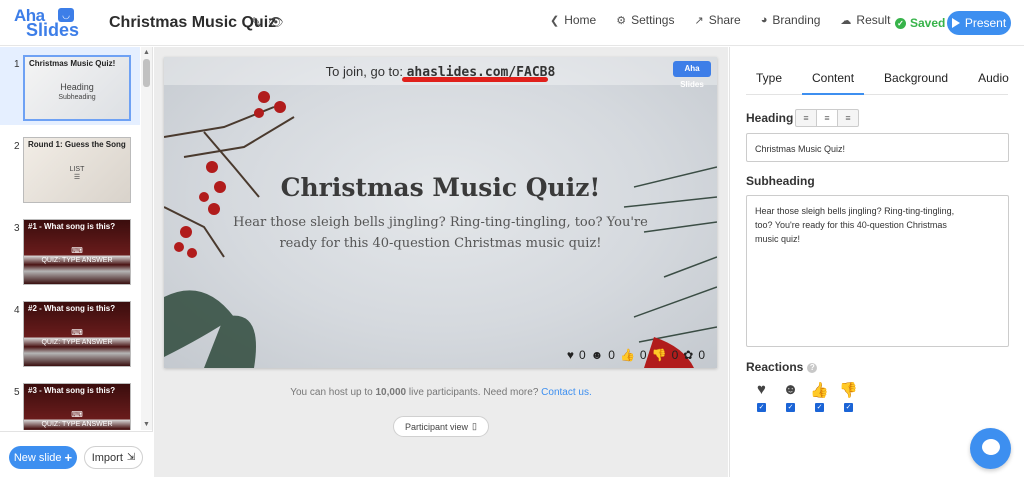  I want to click on import-label: Import, so click(107, 457).